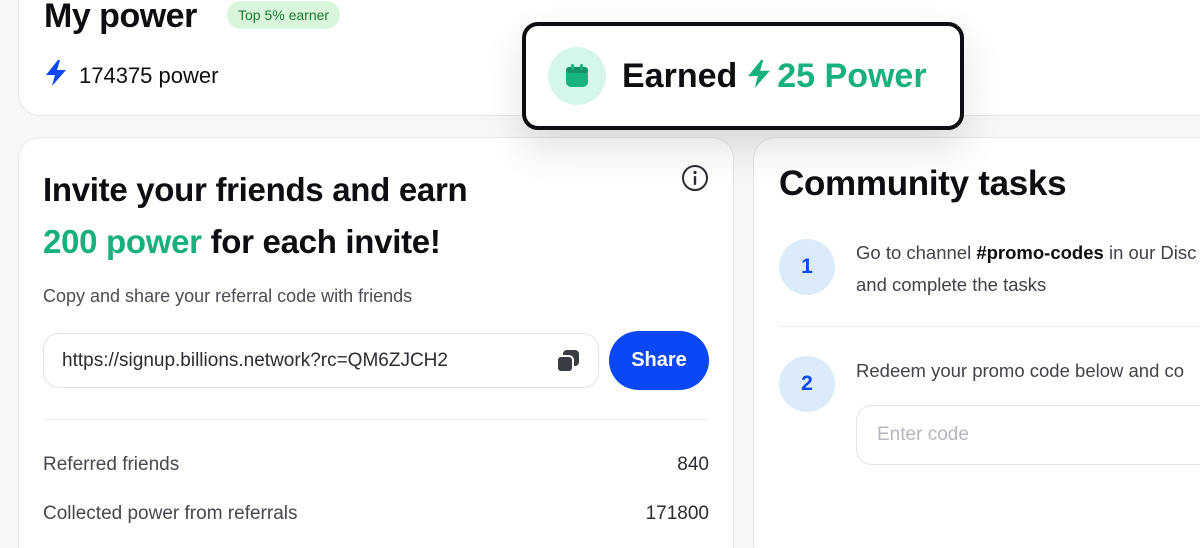 The width and height of the screenshot is (1200, 548). What do you see at coordinates (852, 75) in the screenshot?
I see `toast-value: 25 Power` at bounding box center [852, 75].